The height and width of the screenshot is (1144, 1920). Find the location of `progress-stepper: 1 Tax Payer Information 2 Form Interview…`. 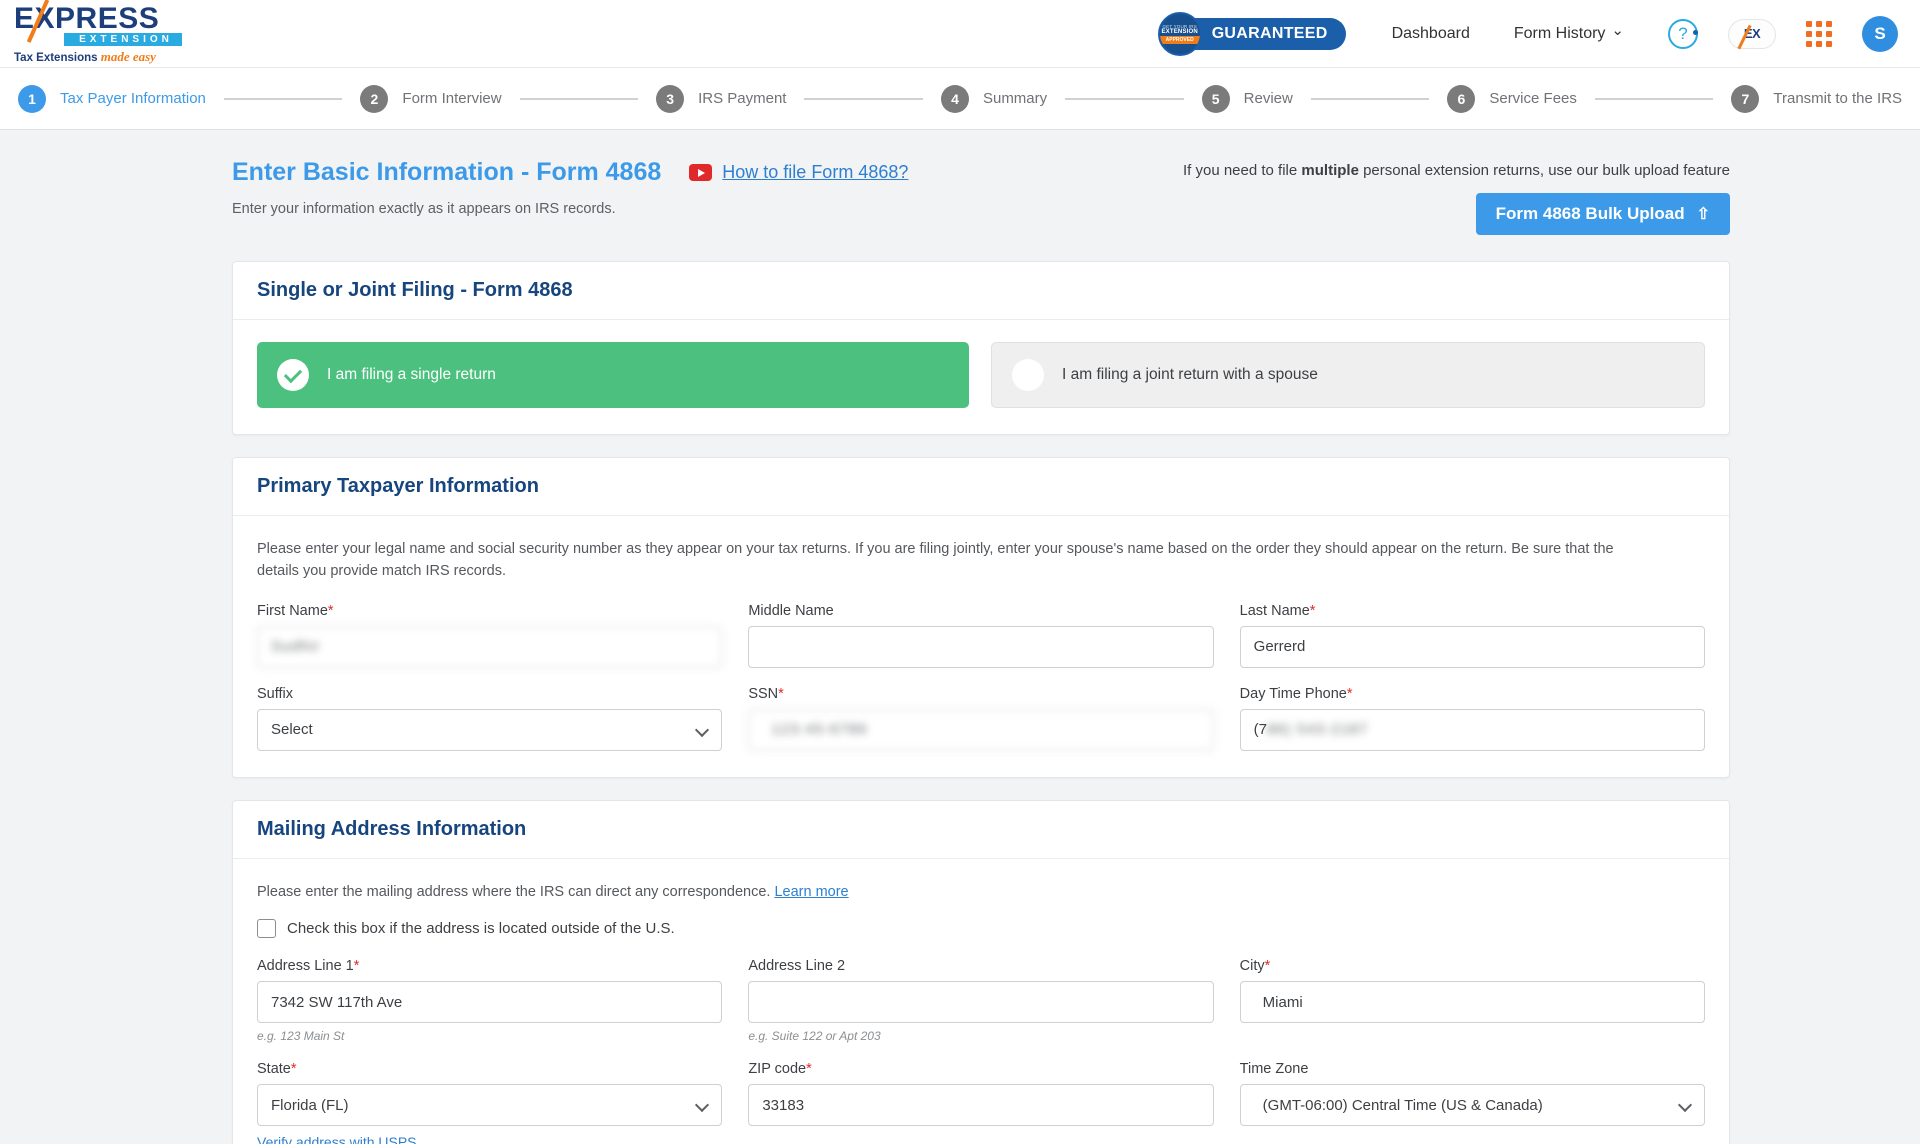

progress-stepper: 1 Tax Payer Information 2 Form Interview… is located at coordinates (960, 99).